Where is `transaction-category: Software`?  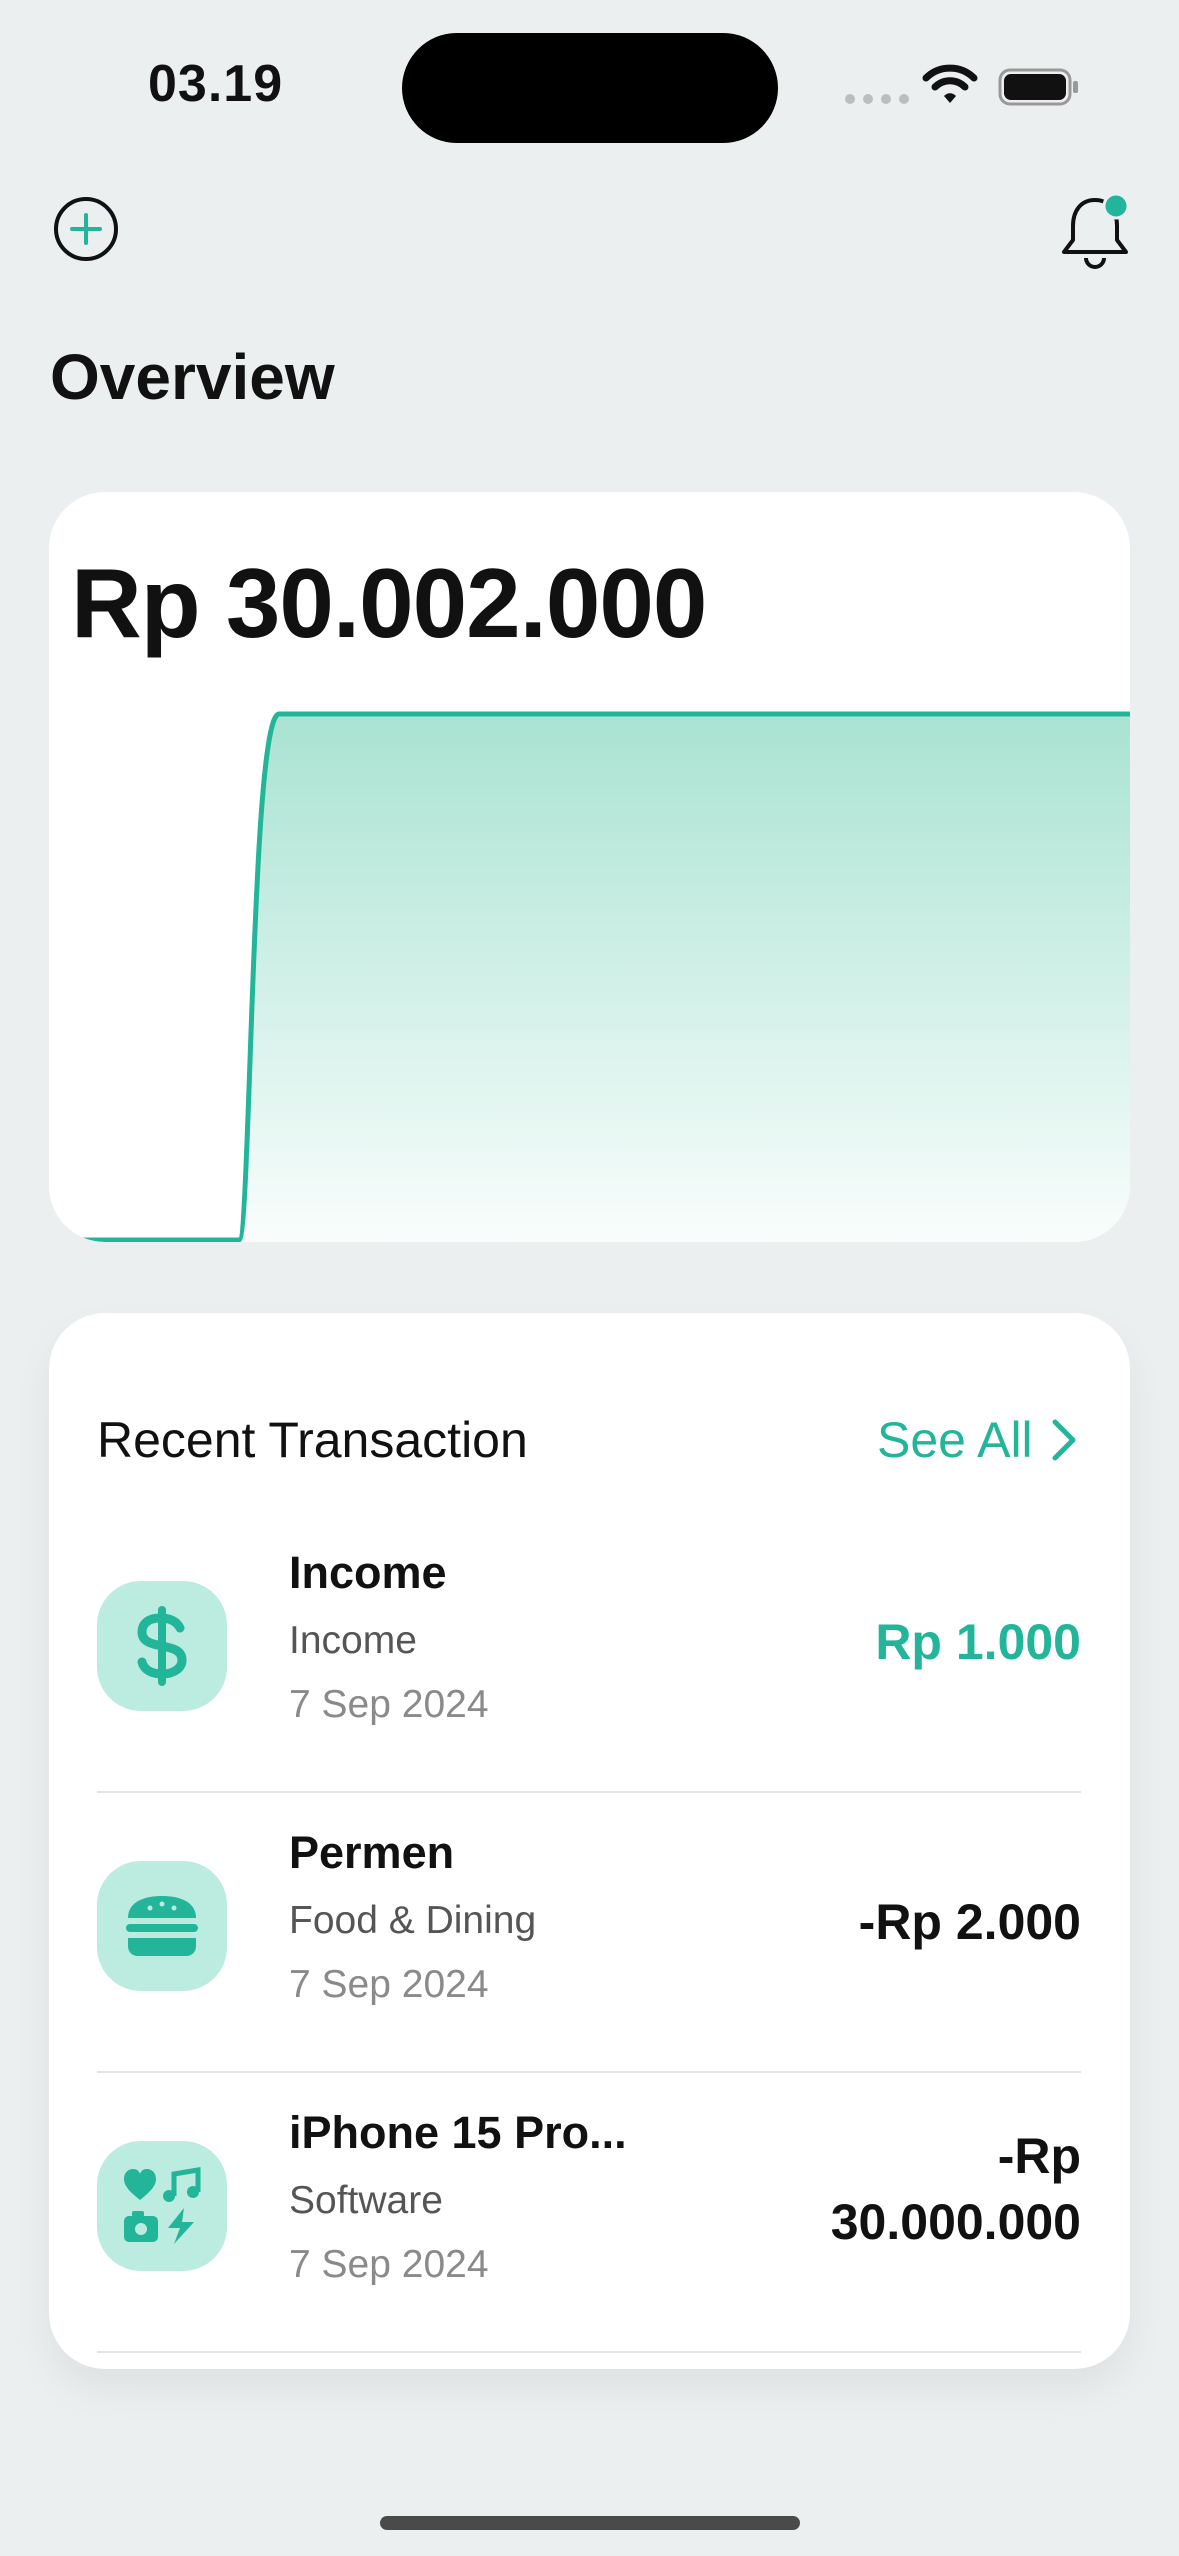 transaction-category: Software is located at coordinates (366, 2200).